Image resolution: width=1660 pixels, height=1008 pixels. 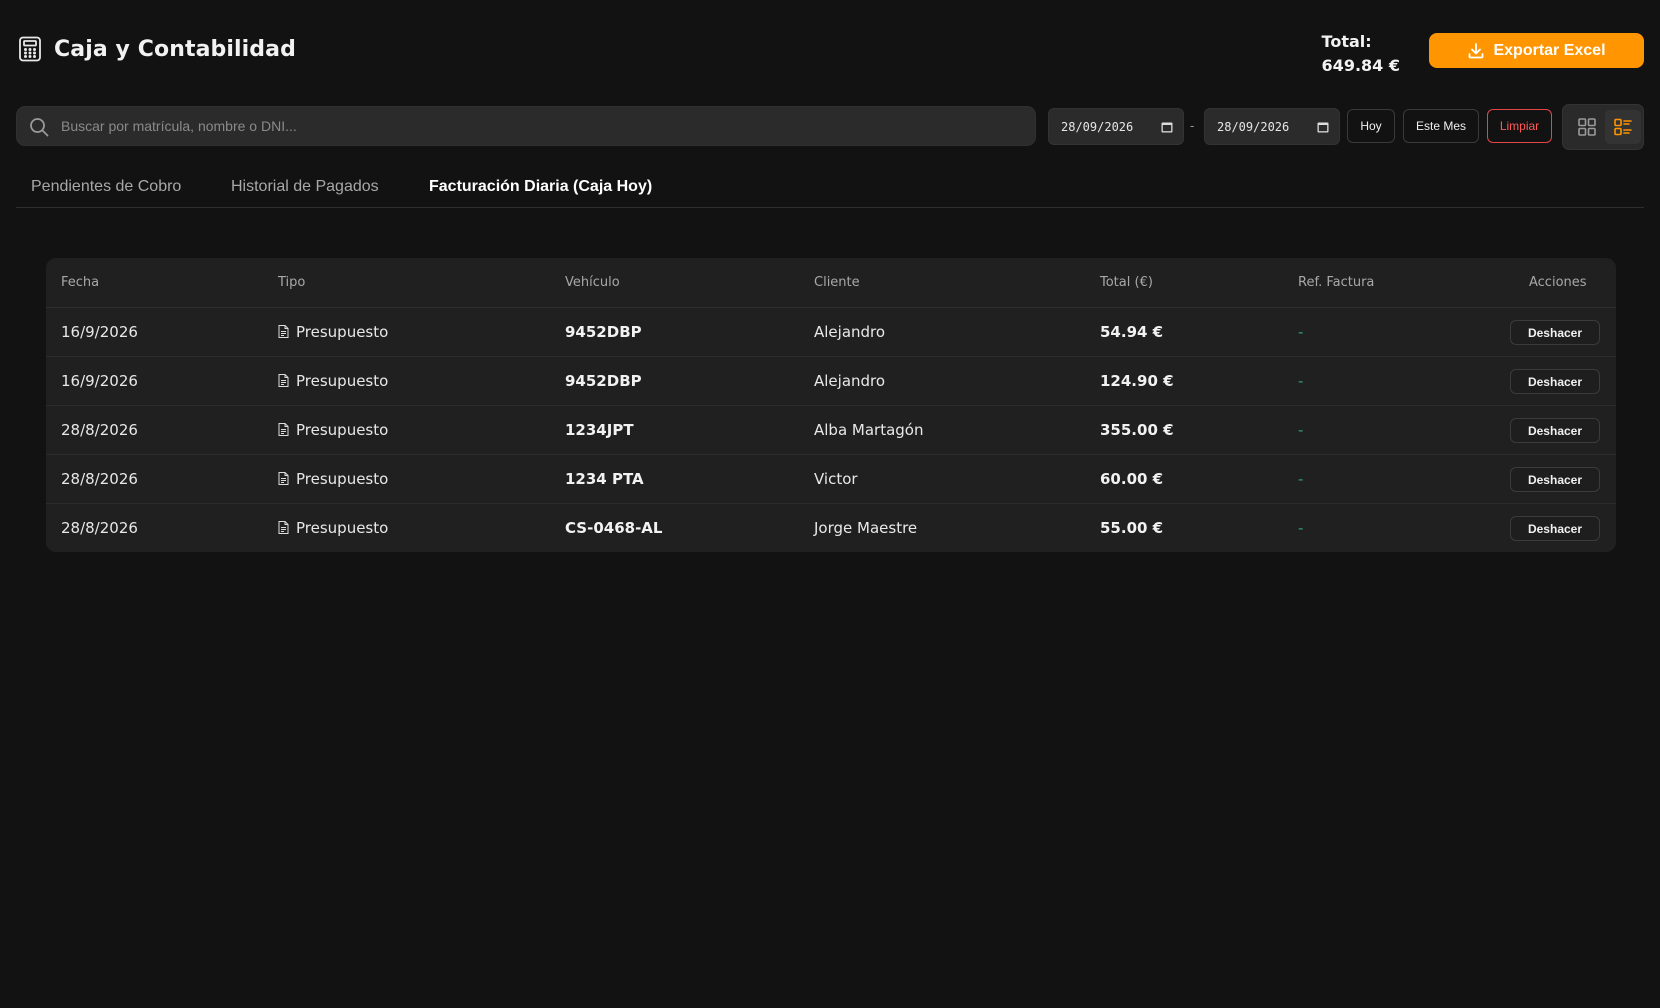 What do you see at coordinates (541, 126) in the screenshot?
I see `search-input` at bounding box center [541, 126].